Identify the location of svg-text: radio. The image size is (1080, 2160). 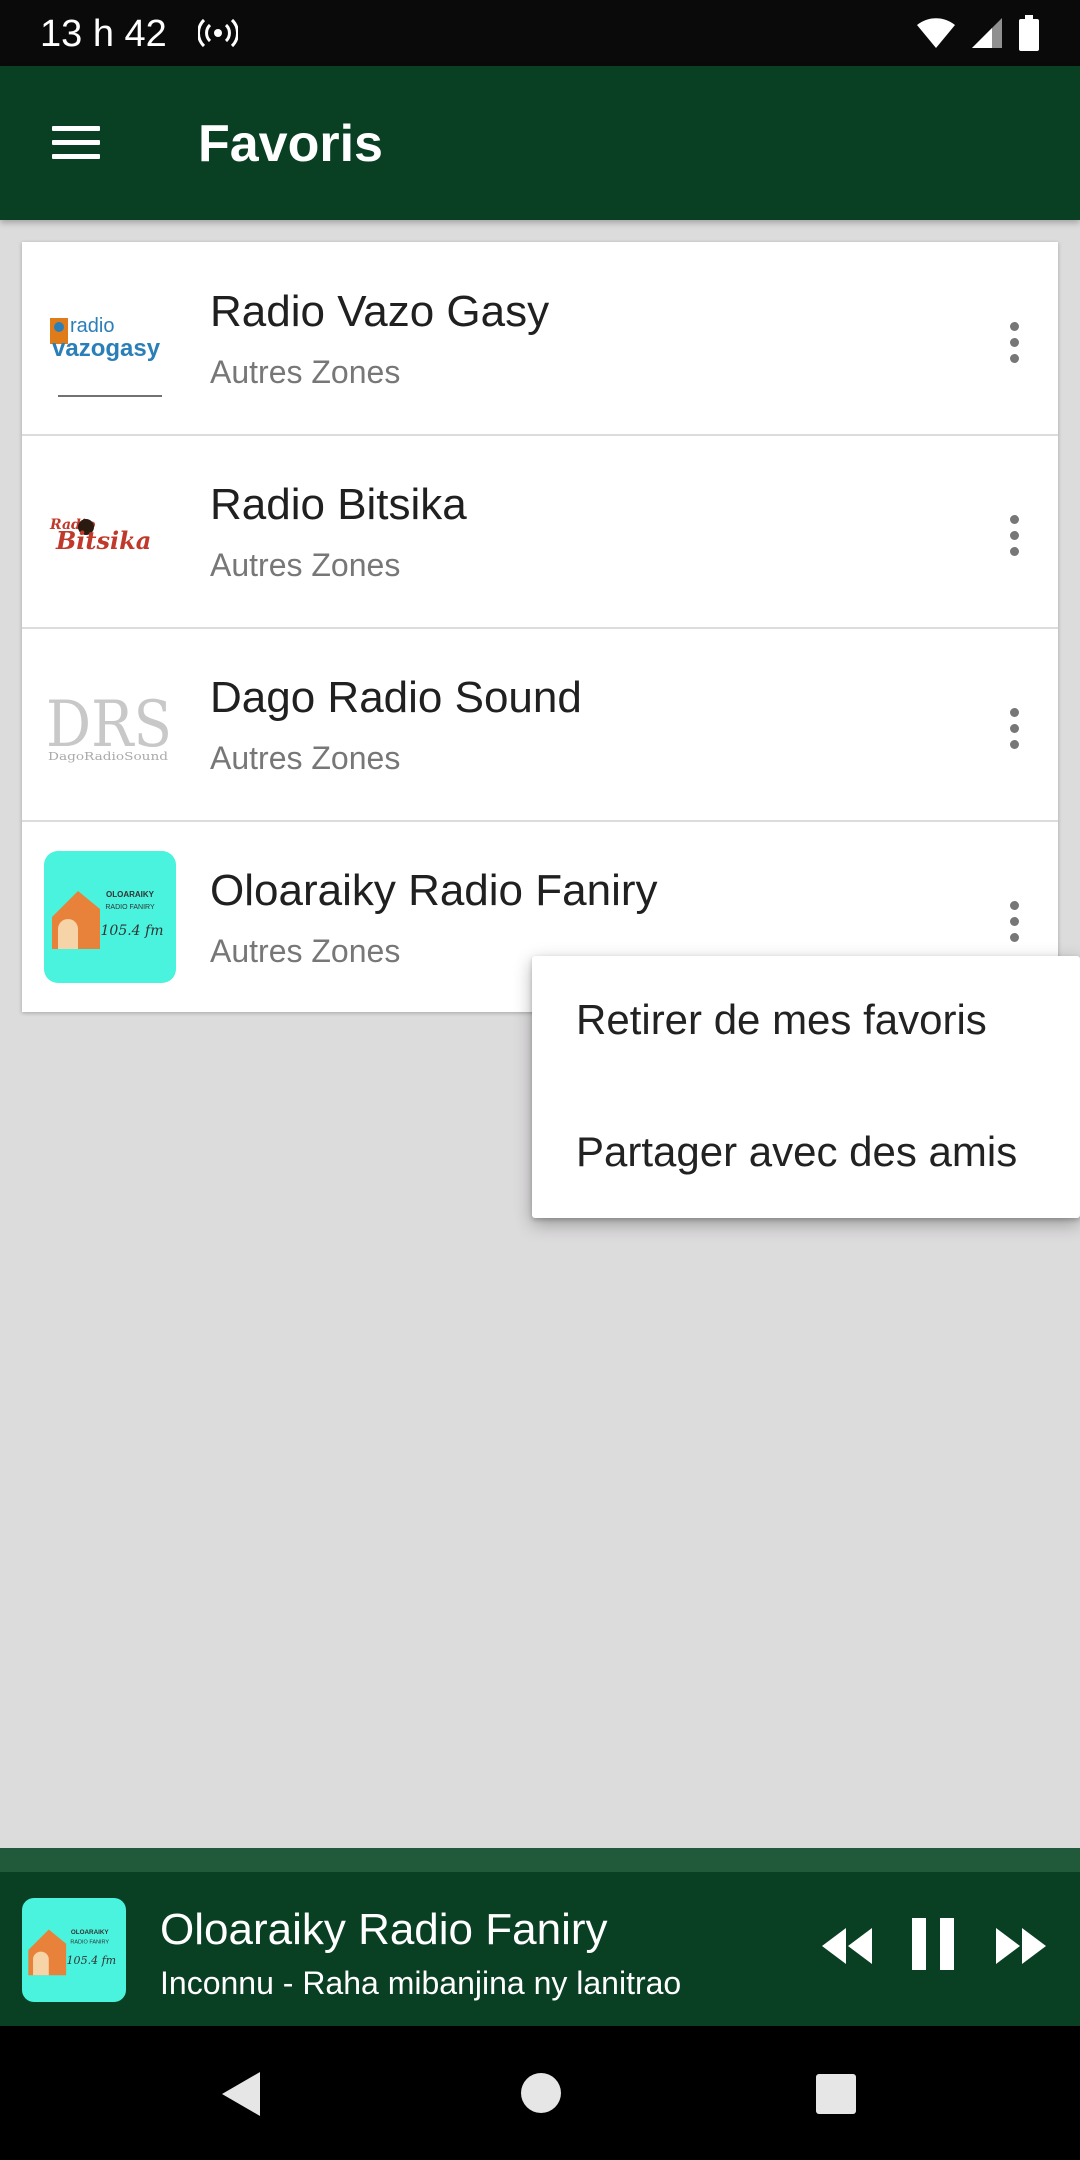
(92, 326).